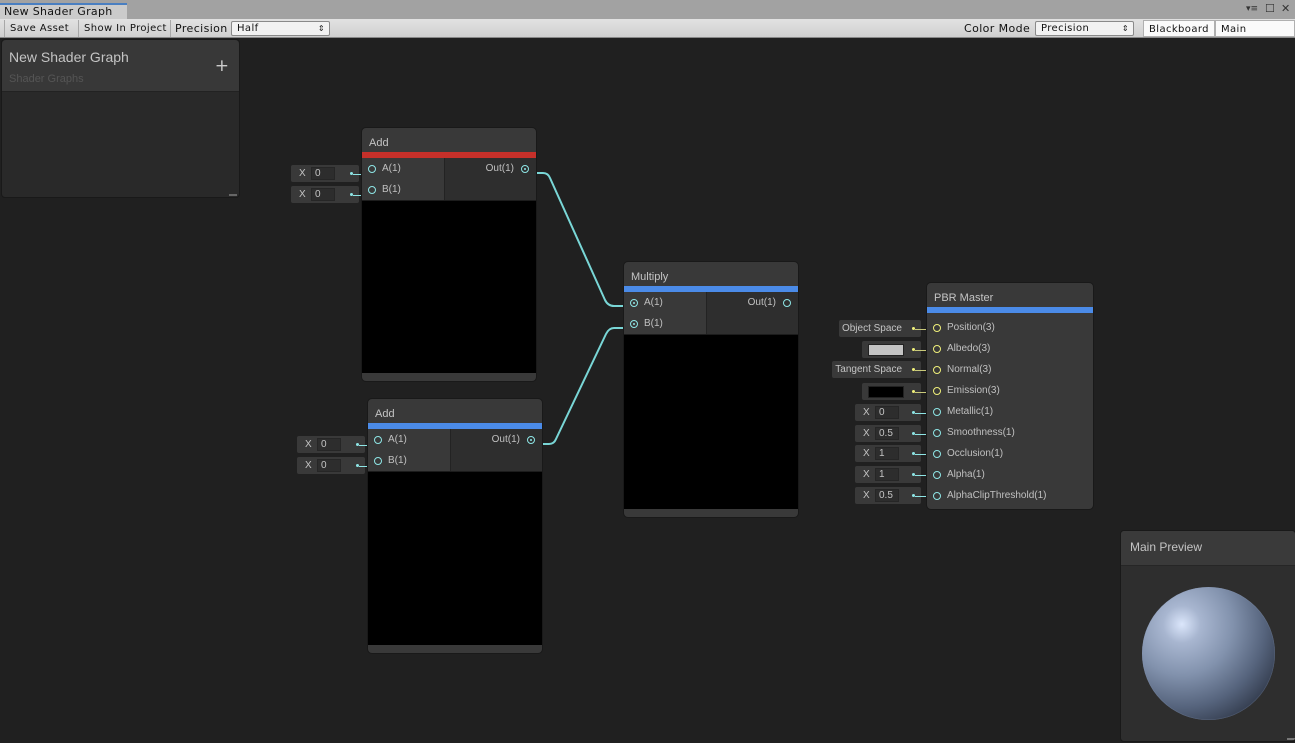  Describe the element at coordinates (63, 11) in the screenshot. I see `tab-new-shader-graph: New Shader Graph` at that location.